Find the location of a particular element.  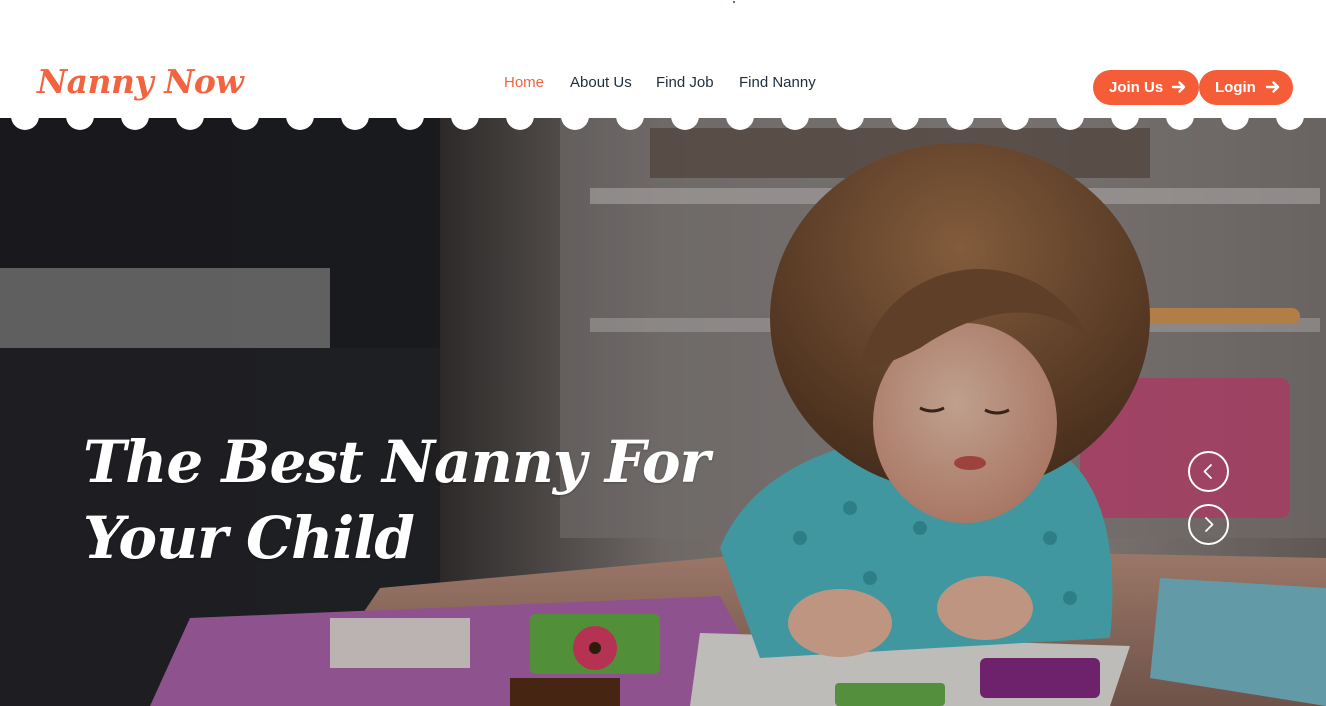

nav-about-us: About Us is located at coordinates (613, 82).